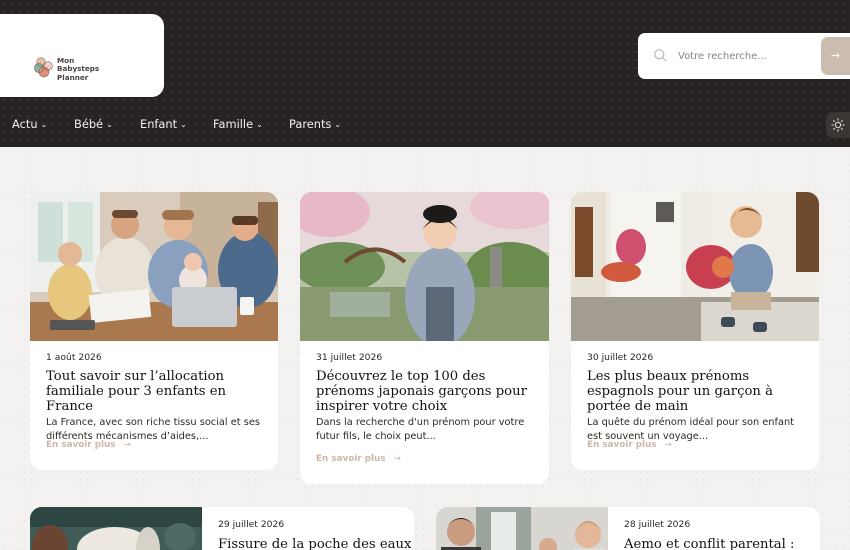  I want to click on boy-in-kimono-garden-photo, so click(424, 266).